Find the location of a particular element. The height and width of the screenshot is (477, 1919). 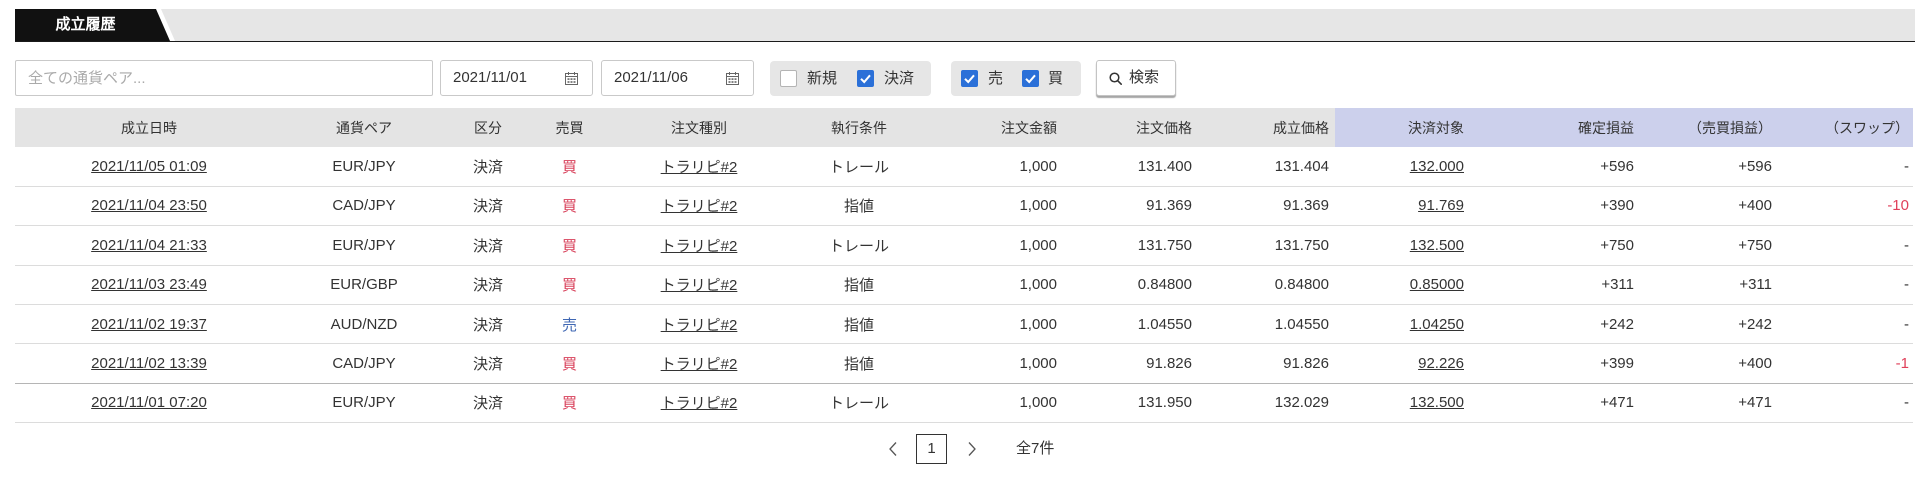

fill-datetime-cell: 2021/11/02 19:37 is located at coordinates (149, 325).